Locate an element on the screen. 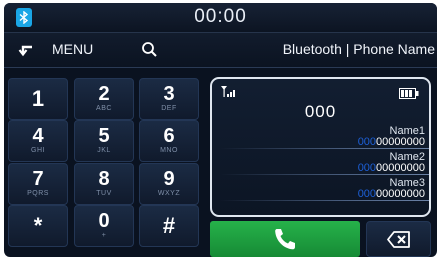 The height and width of the screenshot is (260, 443). key-2: 2 ABC is located at coordinates (104, 99).